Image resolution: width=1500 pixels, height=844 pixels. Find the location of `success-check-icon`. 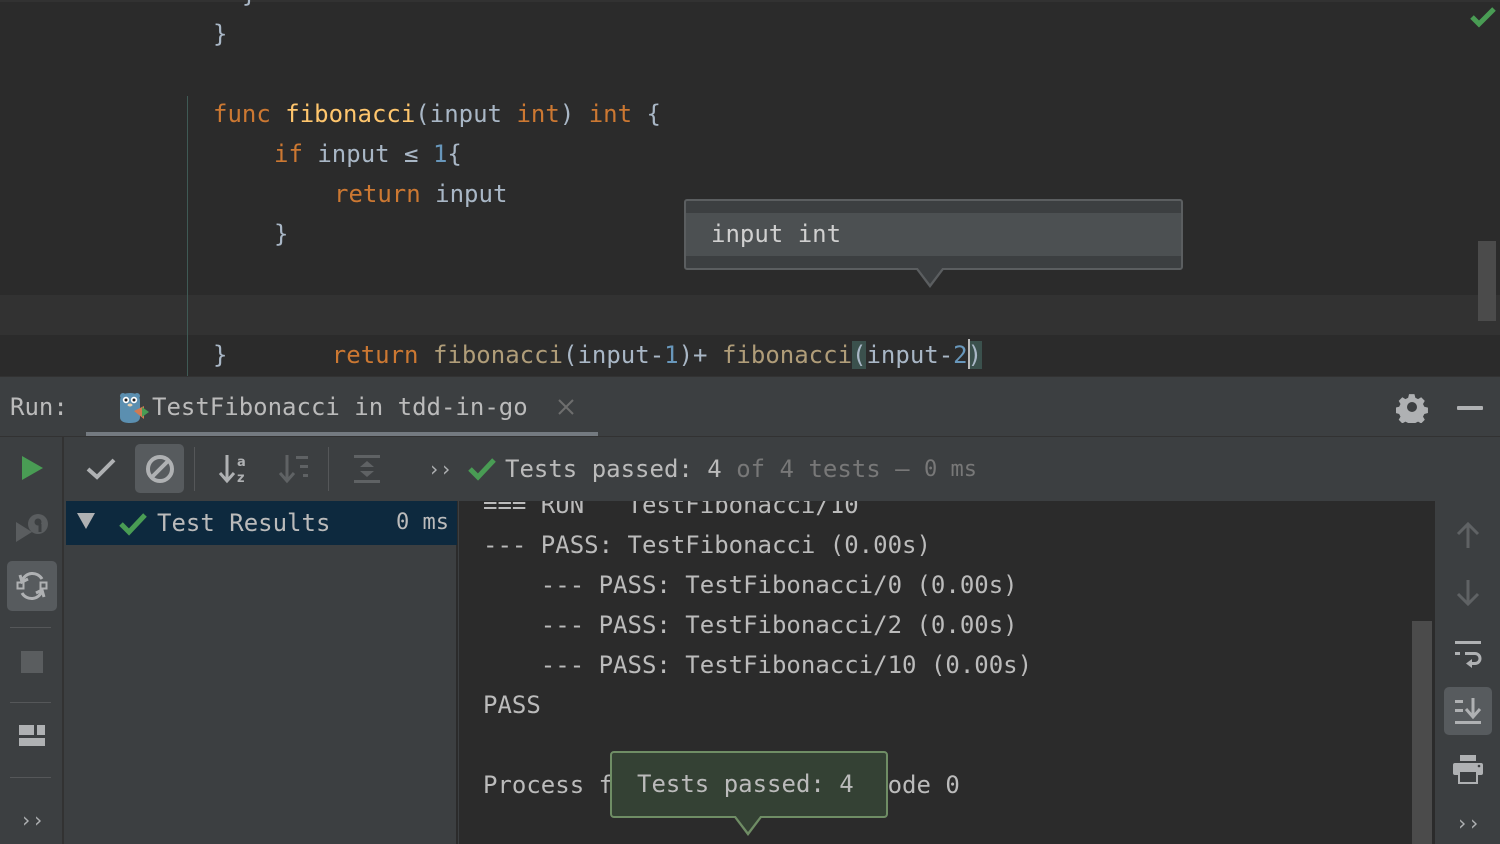

success-check-icon is located at coordinates (482, 469).